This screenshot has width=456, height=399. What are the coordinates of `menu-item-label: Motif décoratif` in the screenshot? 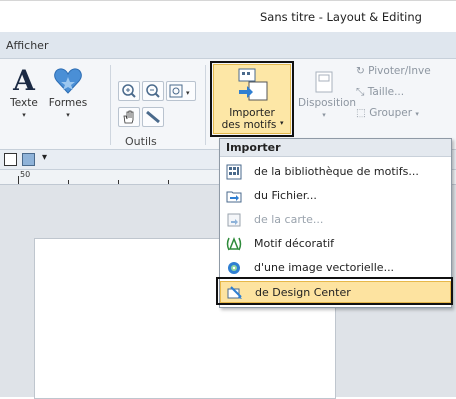 It's located at (294, 243).